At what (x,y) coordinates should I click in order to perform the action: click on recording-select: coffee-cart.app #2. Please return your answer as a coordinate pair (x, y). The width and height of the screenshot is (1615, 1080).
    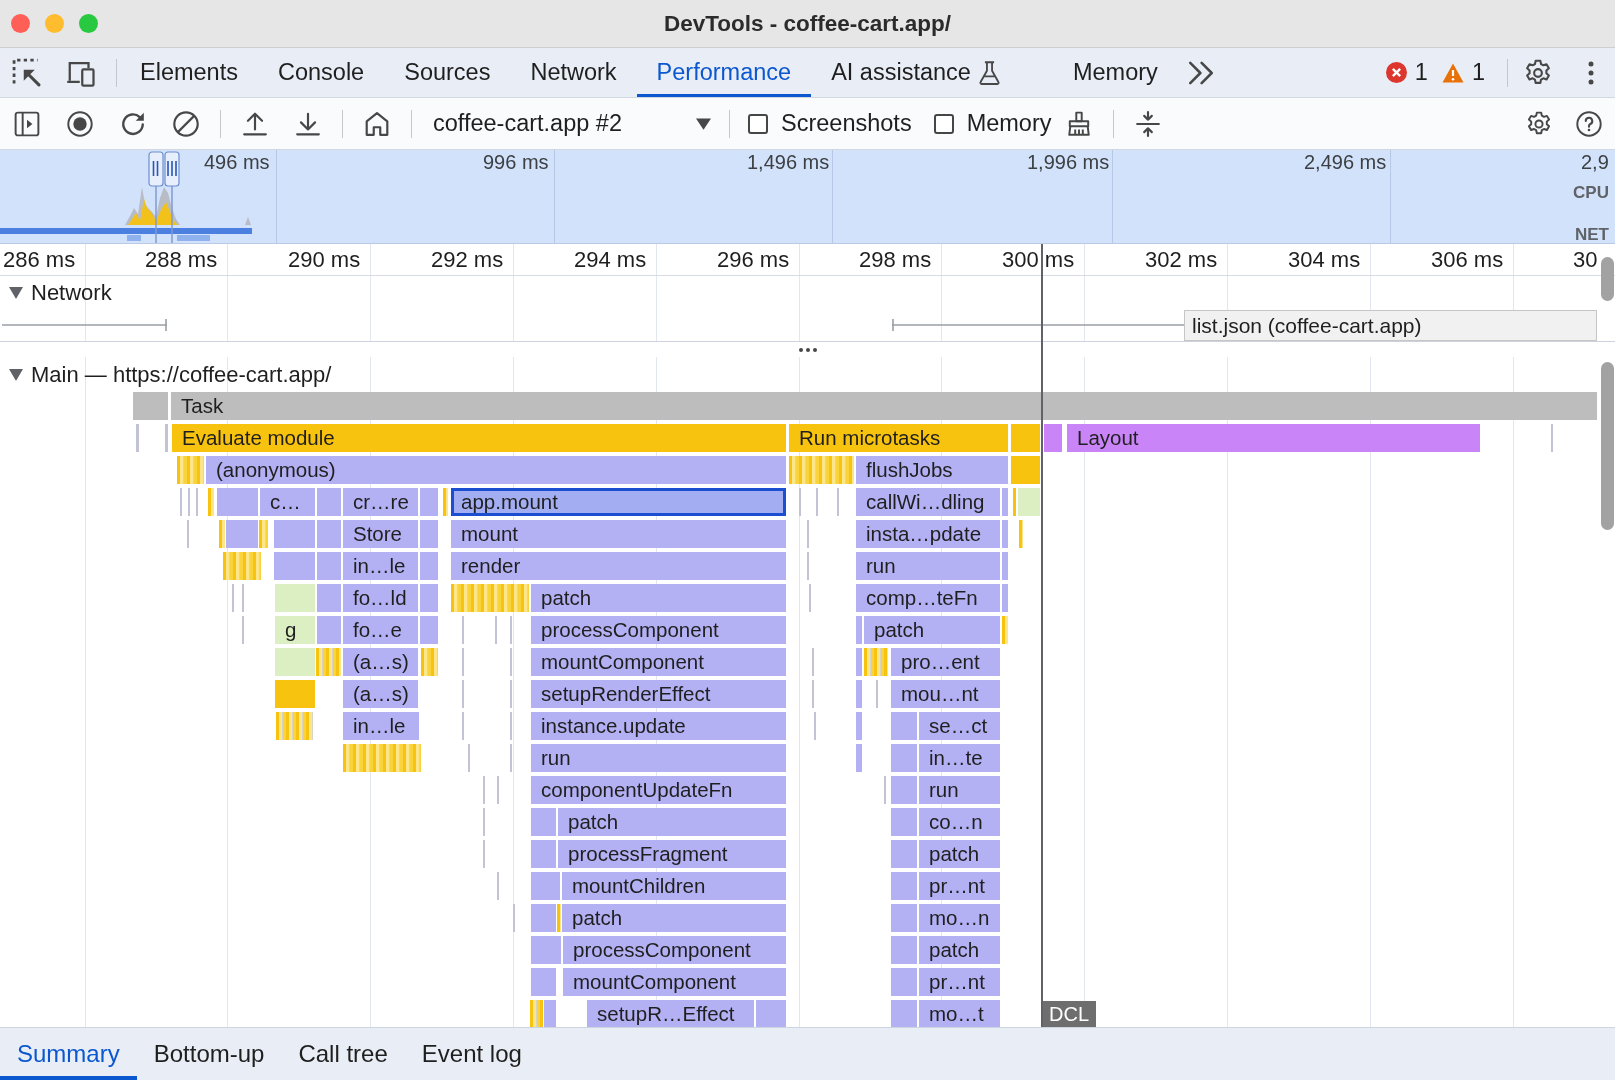
    Looking at the image, I should click on (572, 123).